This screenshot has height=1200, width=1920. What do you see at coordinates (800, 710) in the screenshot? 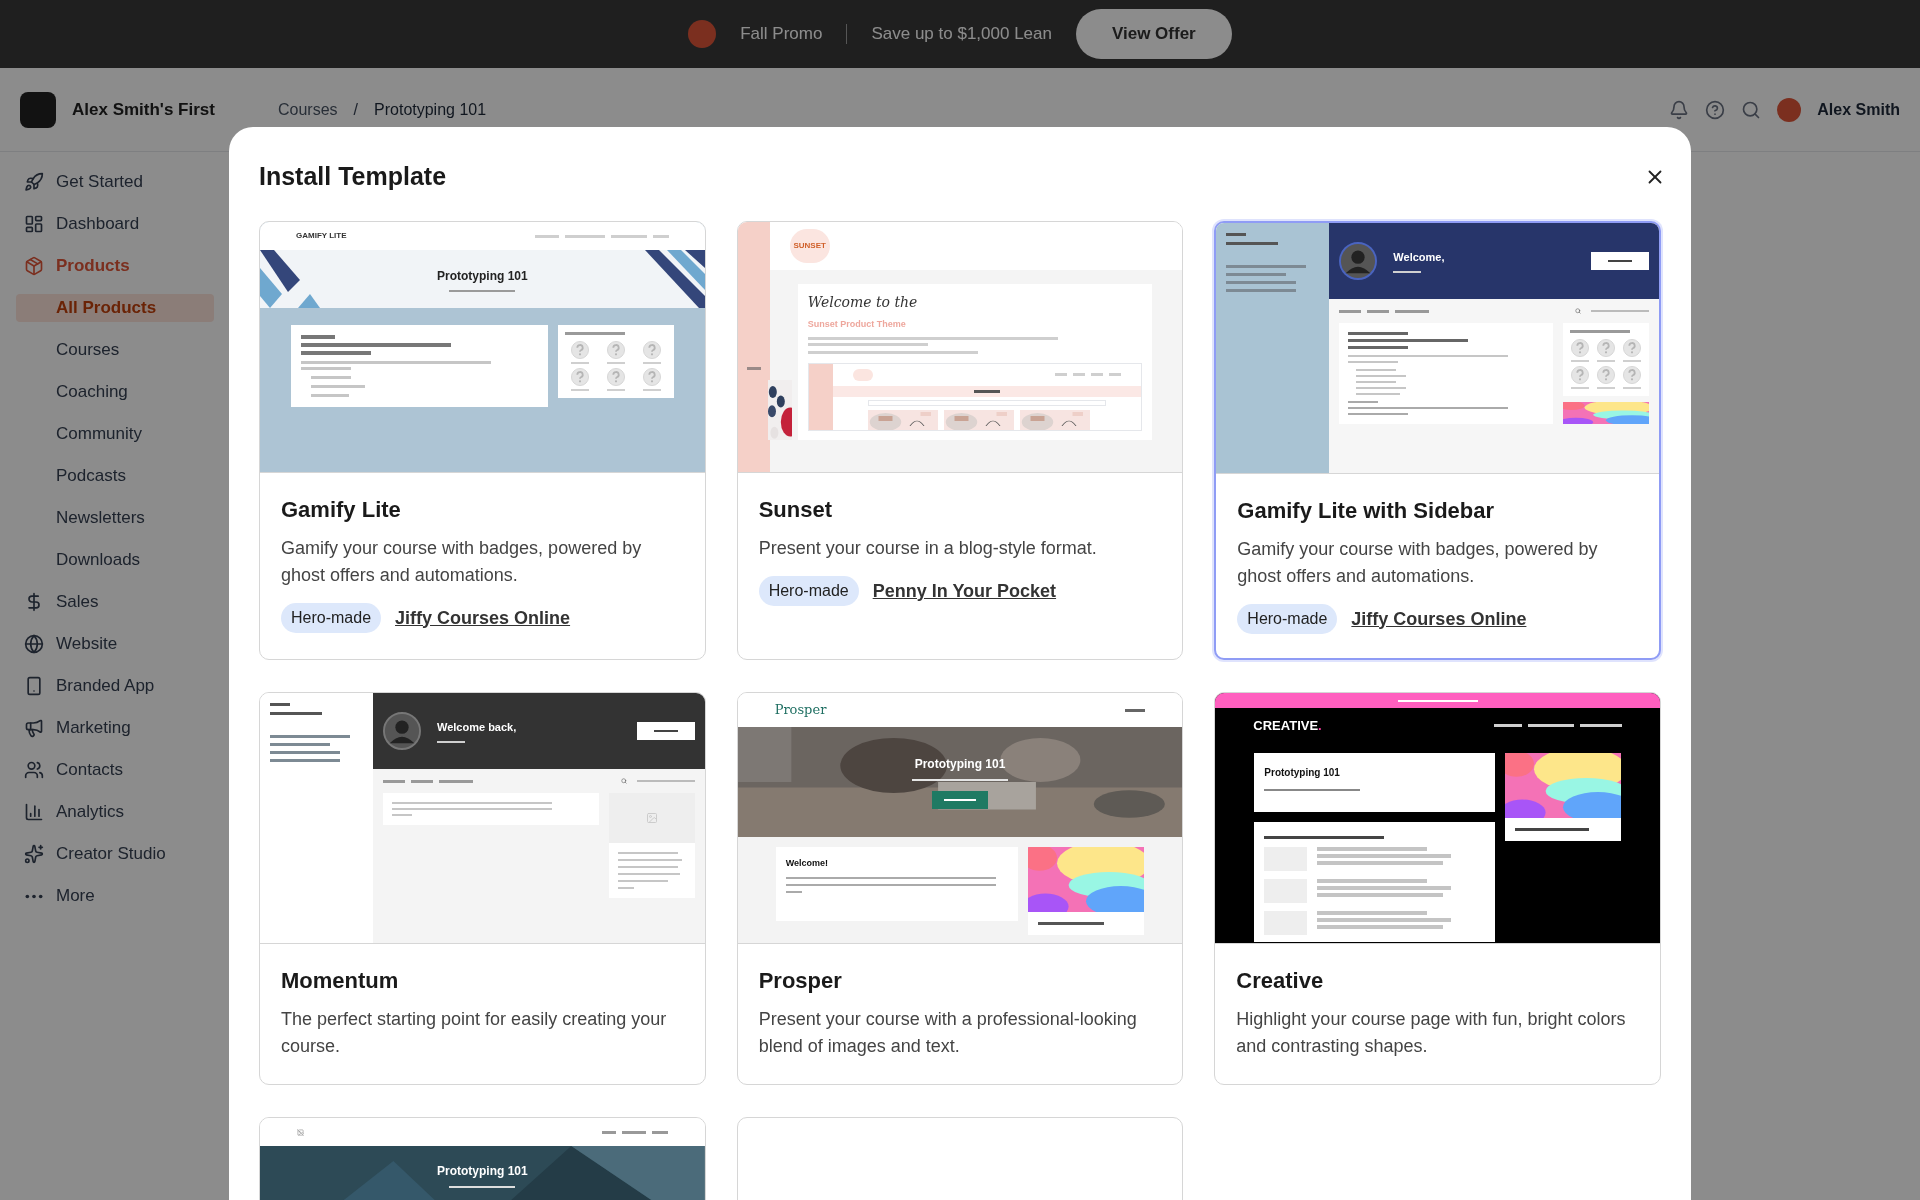
I see `site-brand: Prosper` at bounding box center [800, 710].